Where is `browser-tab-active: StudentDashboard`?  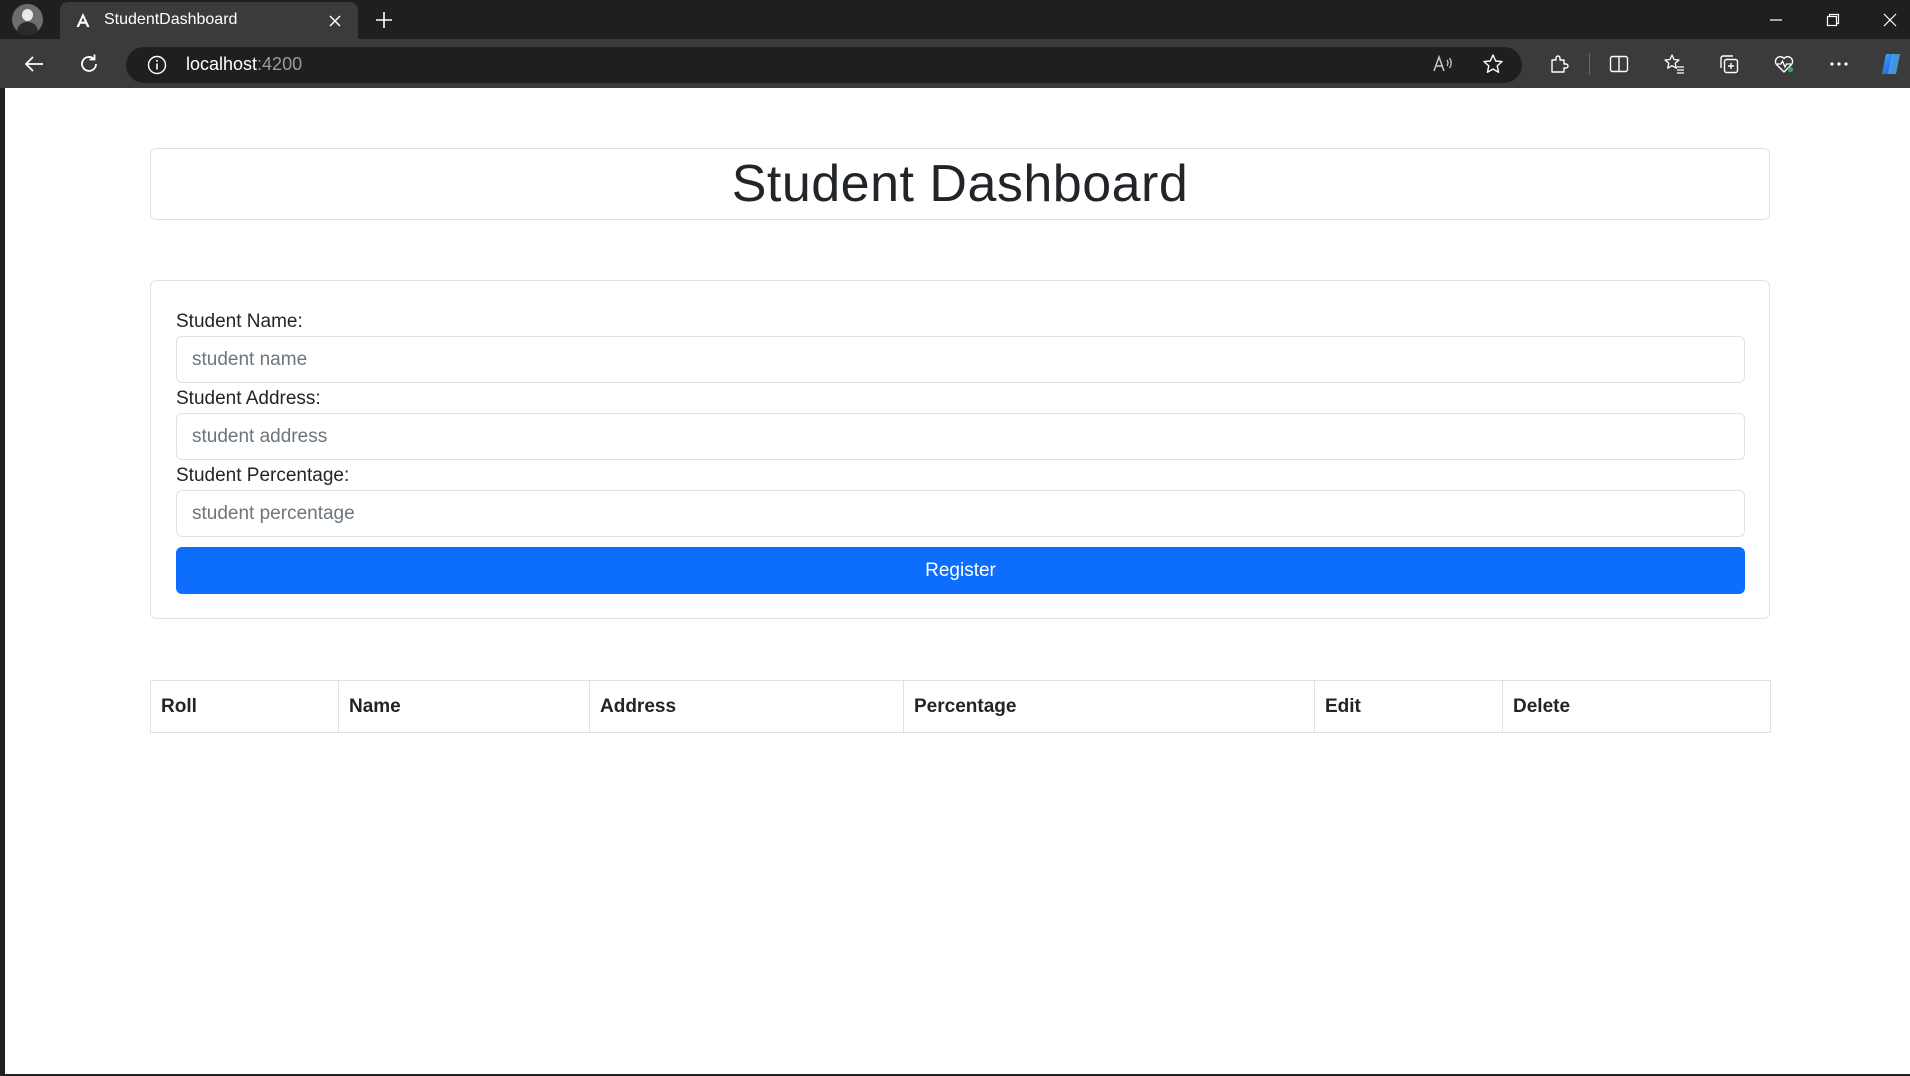 browser-tab-active: StudentDashboard is located at coordinates (209, 20).